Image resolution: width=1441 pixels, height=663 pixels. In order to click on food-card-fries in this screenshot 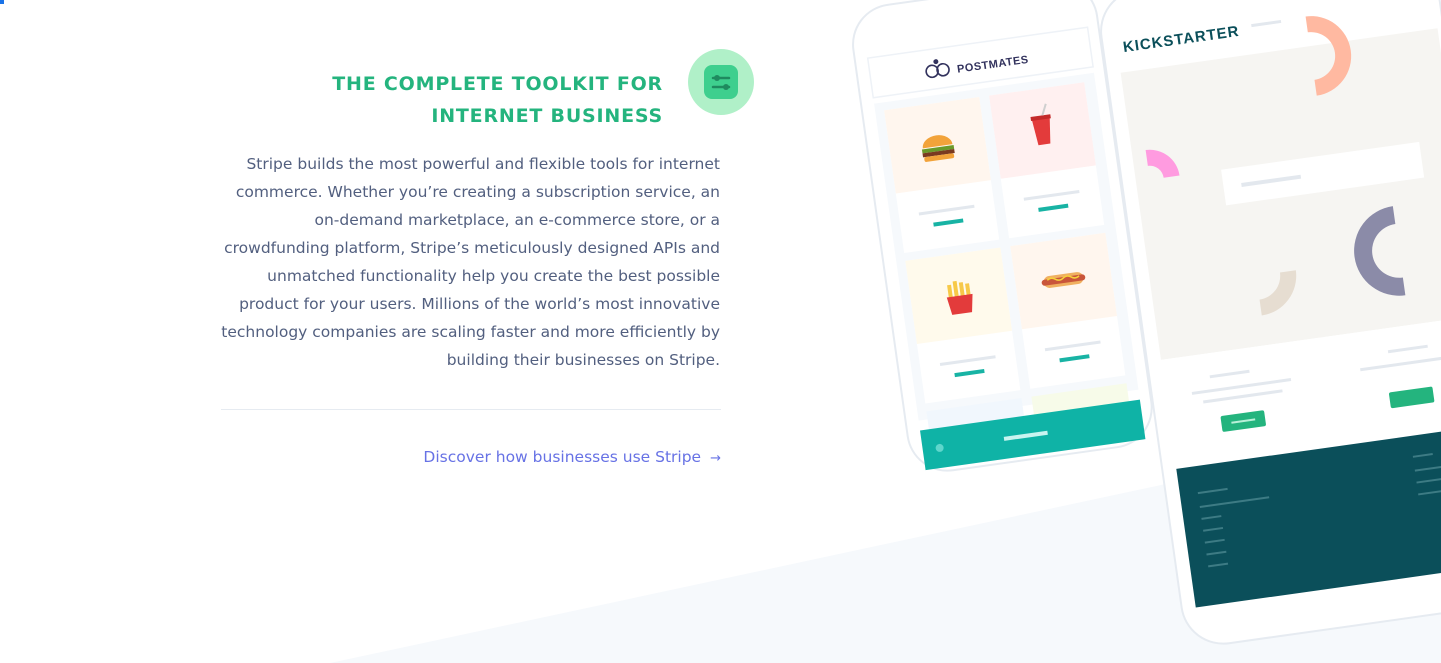, I will do `click(963, 325)`.